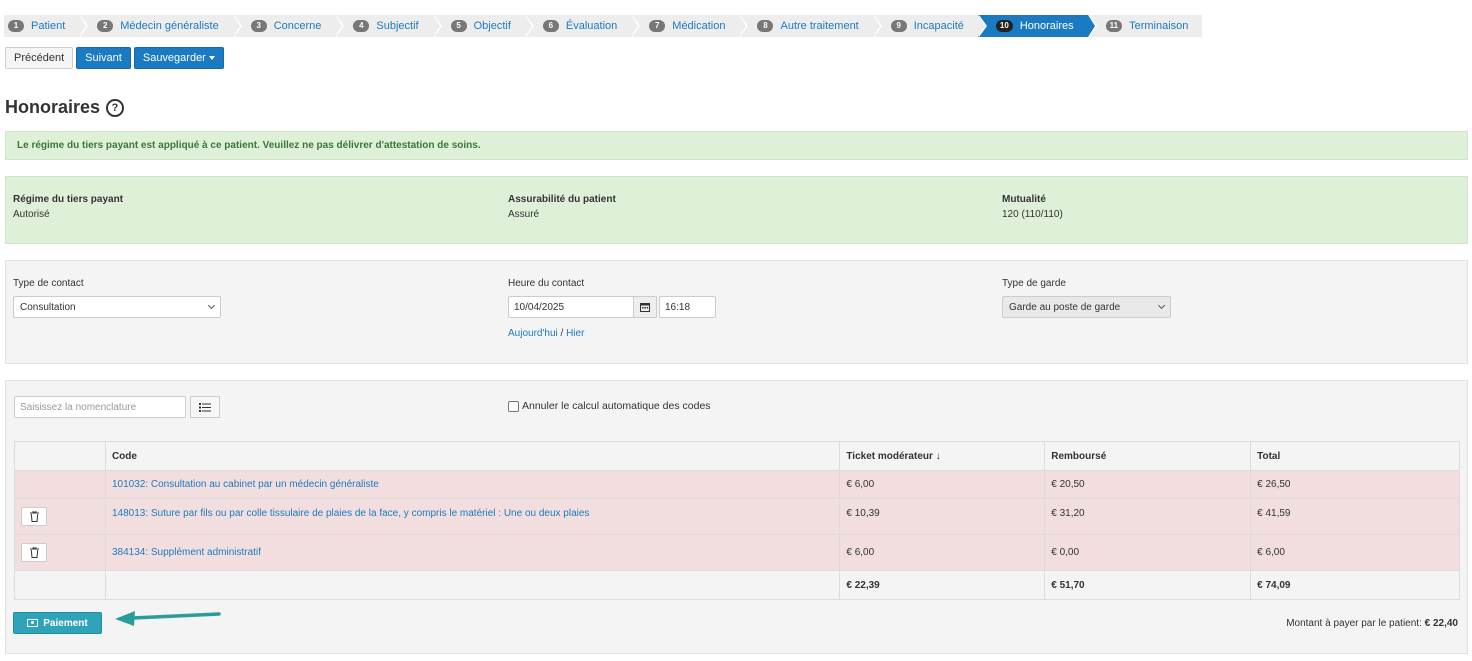  What do you see at coordinates (645, 307) in the screenshot?
I see `calendar-icon` at bounding box center [645, 307].